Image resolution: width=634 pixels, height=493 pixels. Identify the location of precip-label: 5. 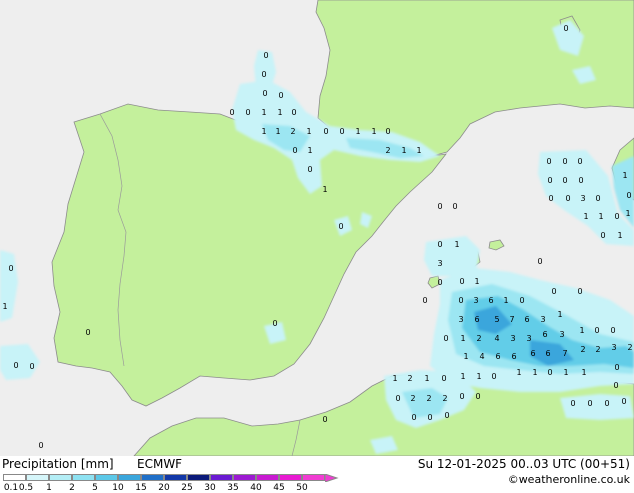
(496, 319).